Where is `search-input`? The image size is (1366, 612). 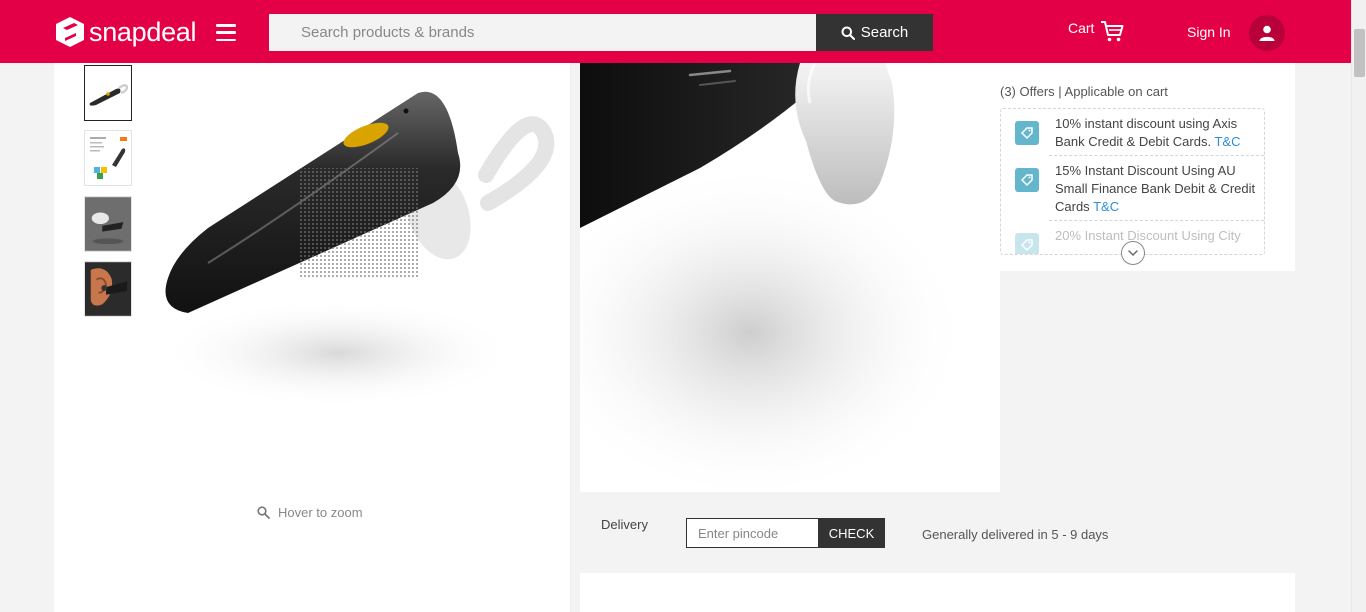 search-input is located at coordinates (542, 32).